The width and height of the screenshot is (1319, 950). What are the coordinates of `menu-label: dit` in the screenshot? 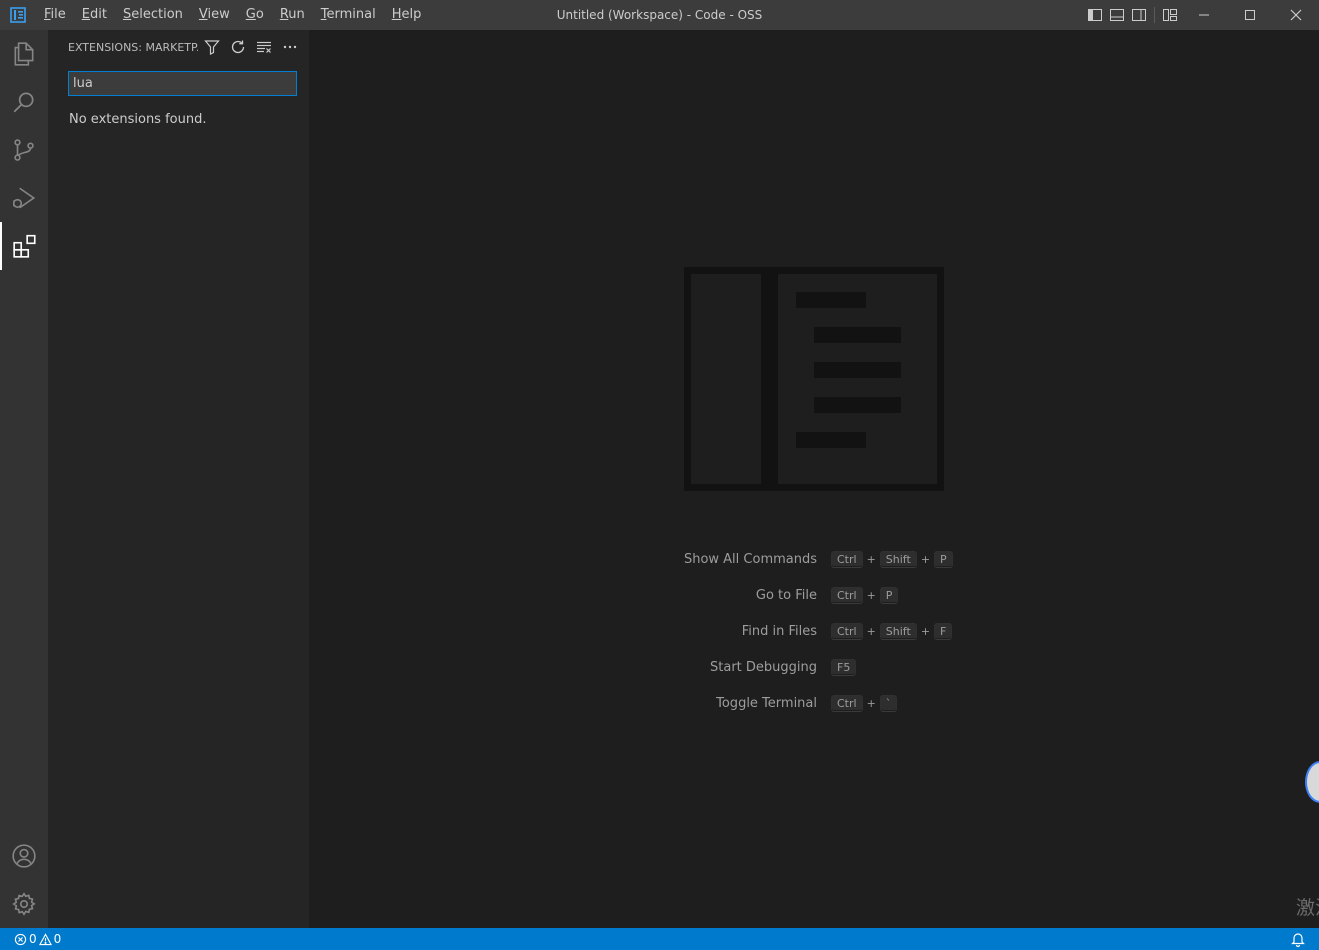 It's located at (98, 14).